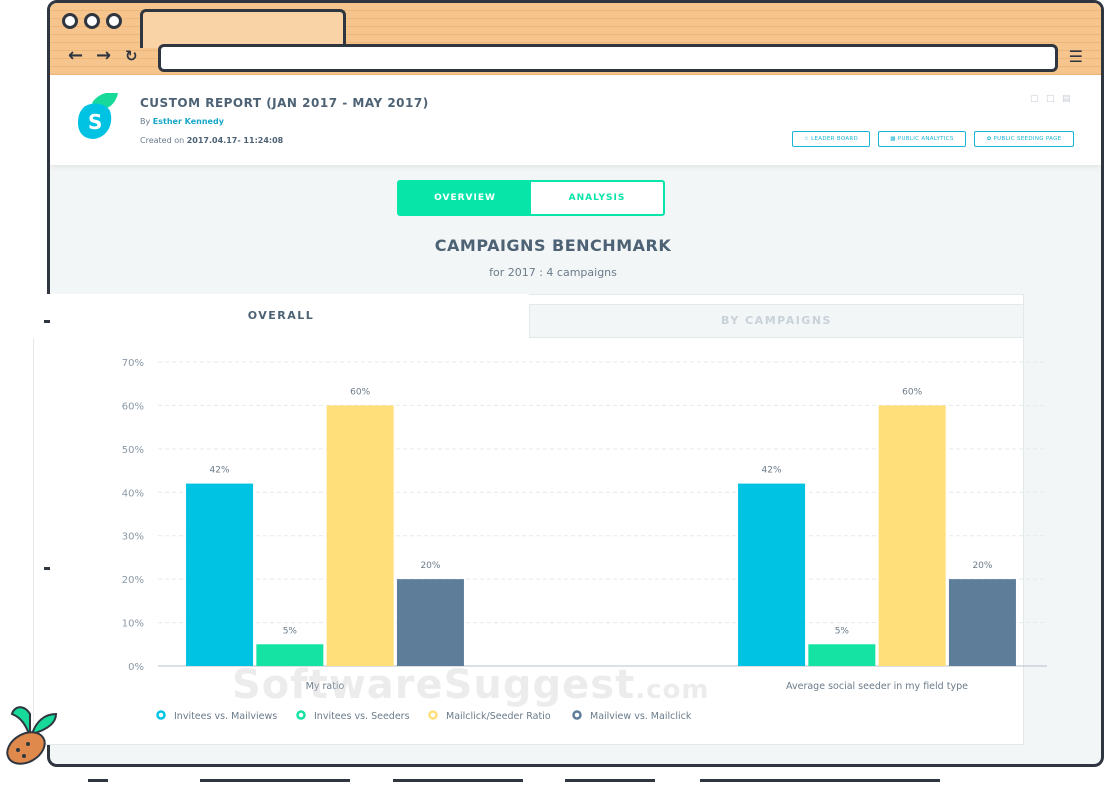  Describe the element at coordinates (133, 363) in the screenshot. I see `y-tick-label: 70%` at that location.